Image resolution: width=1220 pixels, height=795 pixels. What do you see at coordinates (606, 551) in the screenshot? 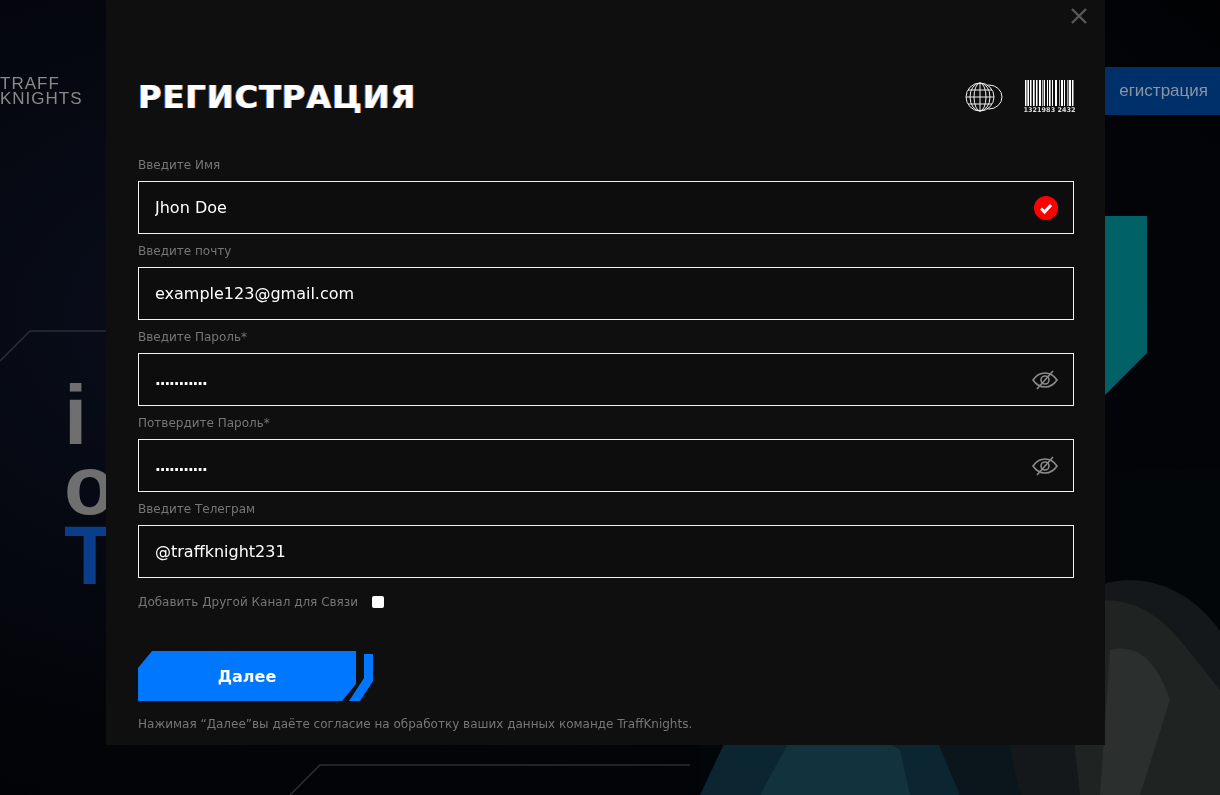
I see `input-field: @traffknight231` at bounding box center [606, 551].